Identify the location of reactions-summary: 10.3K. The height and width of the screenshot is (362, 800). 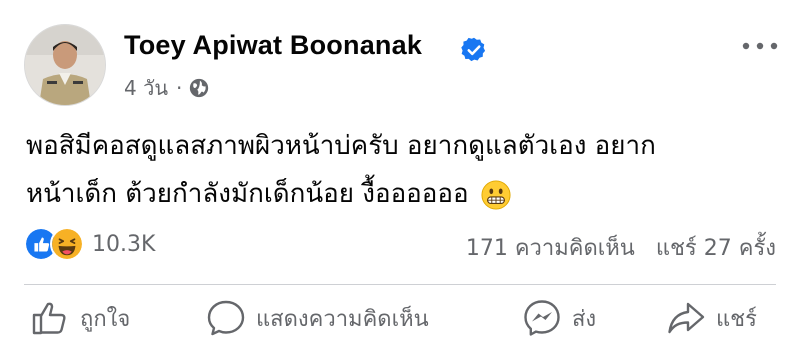
(90, 244).